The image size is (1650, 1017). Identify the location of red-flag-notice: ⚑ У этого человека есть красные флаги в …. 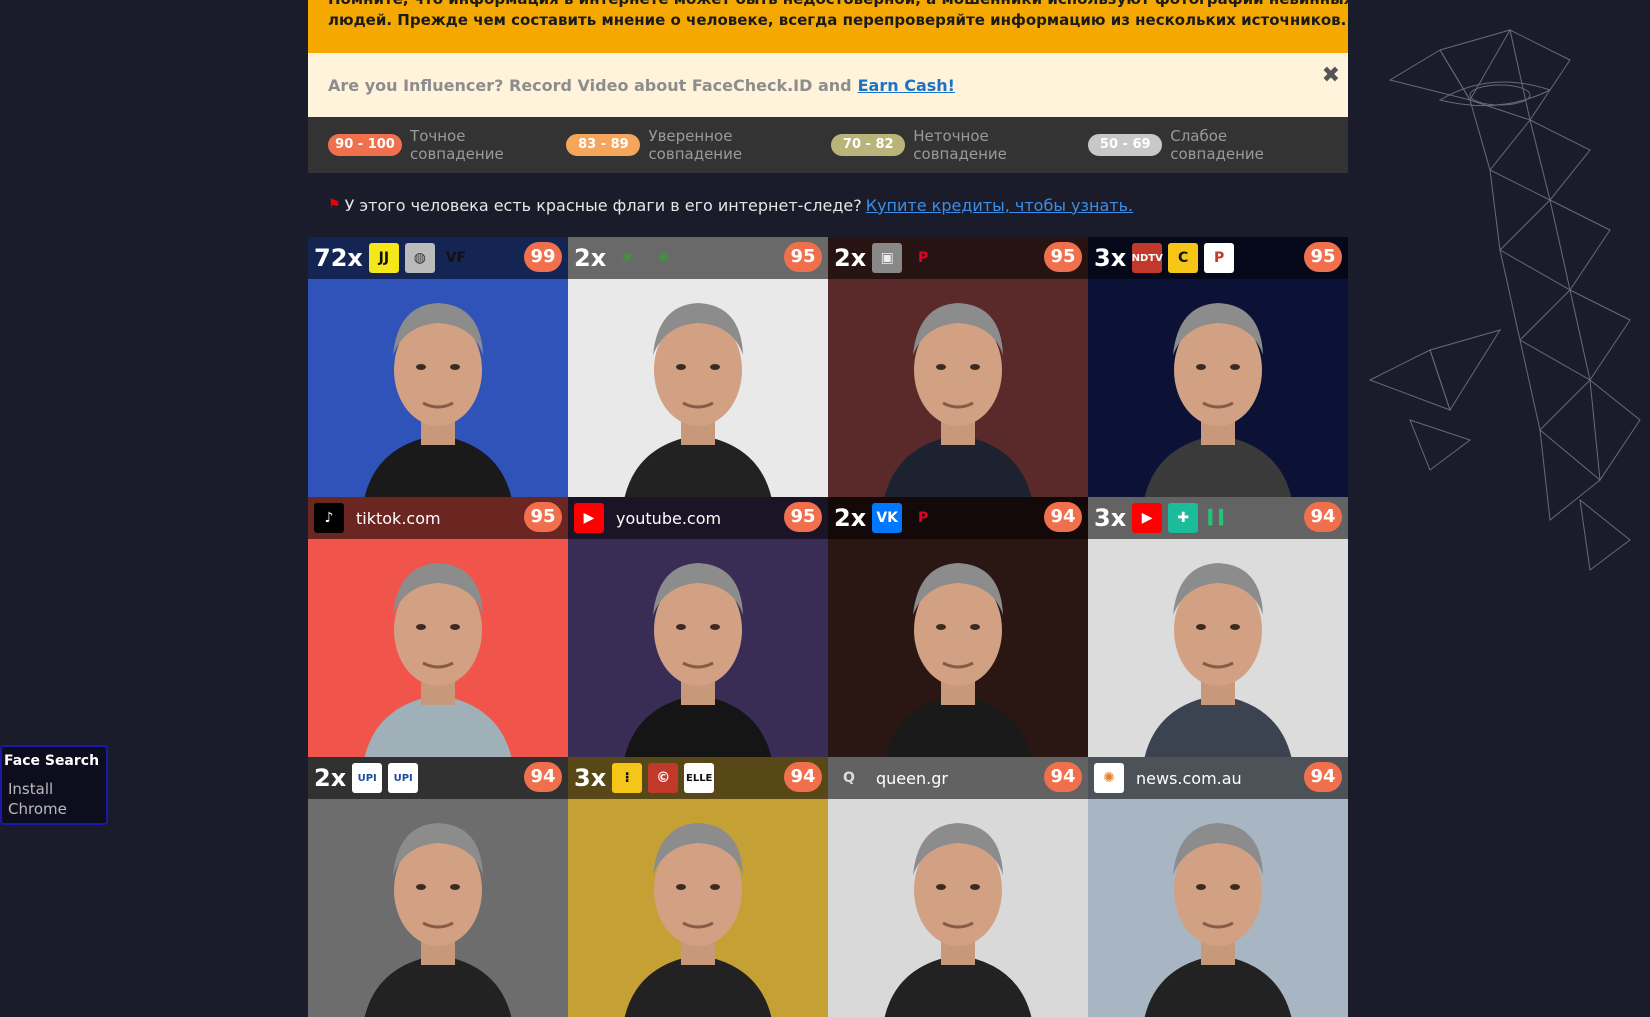
(828, 205).